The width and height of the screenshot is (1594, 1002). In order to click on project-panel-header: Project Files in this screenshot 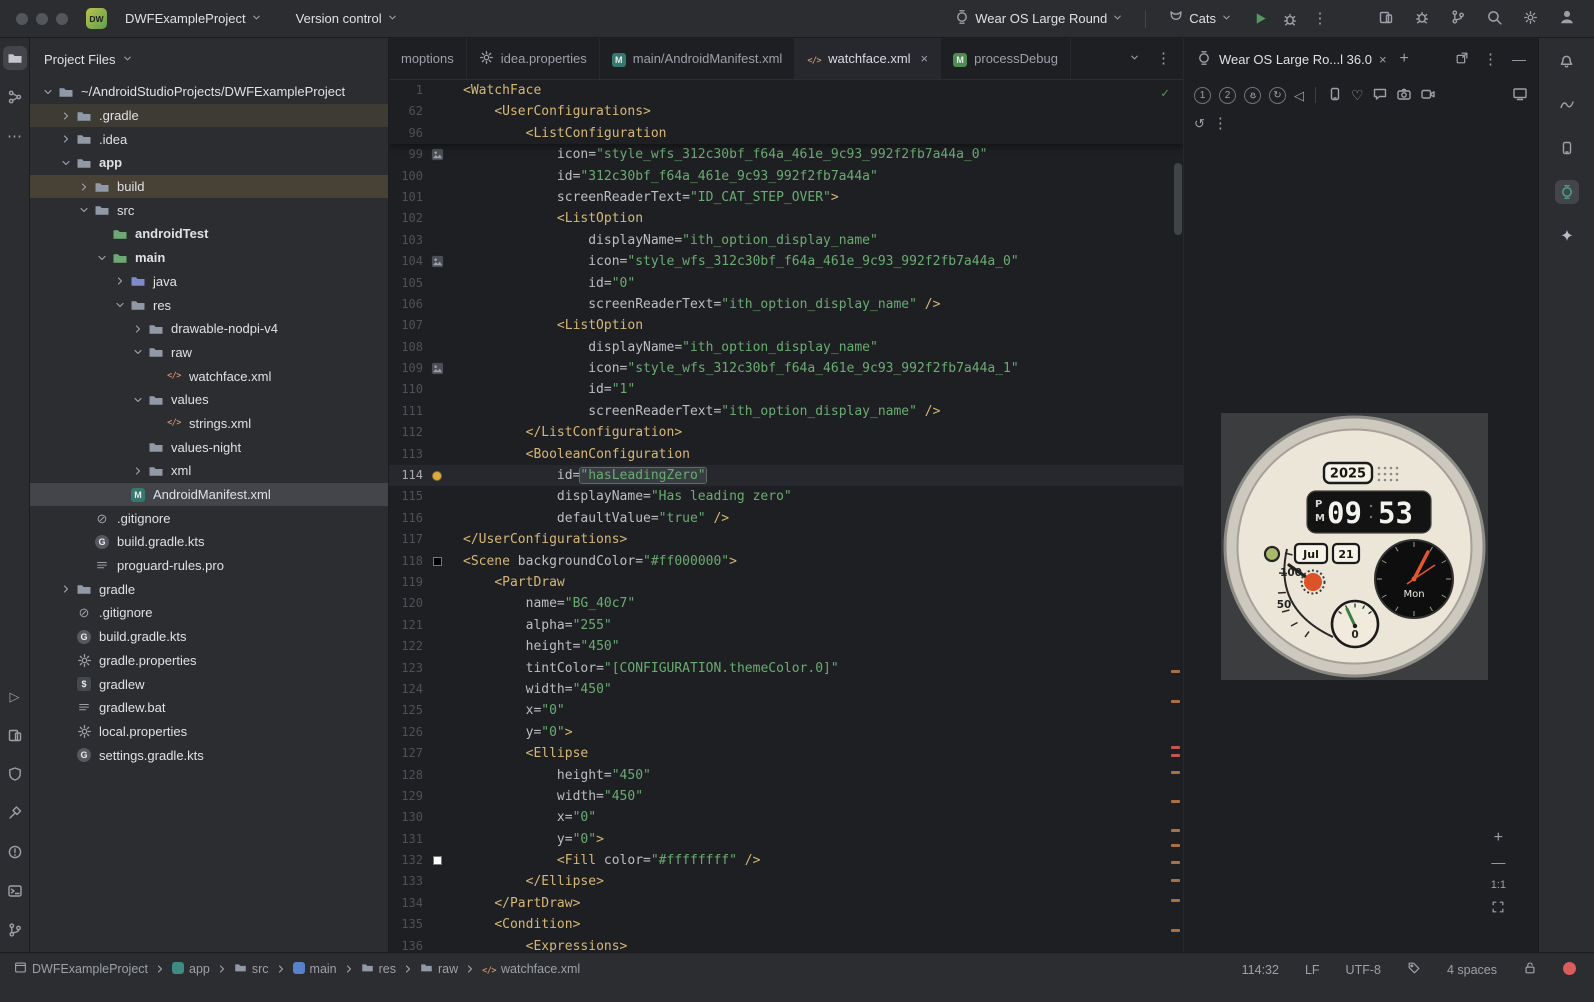, I will do `click(209, 59)`.